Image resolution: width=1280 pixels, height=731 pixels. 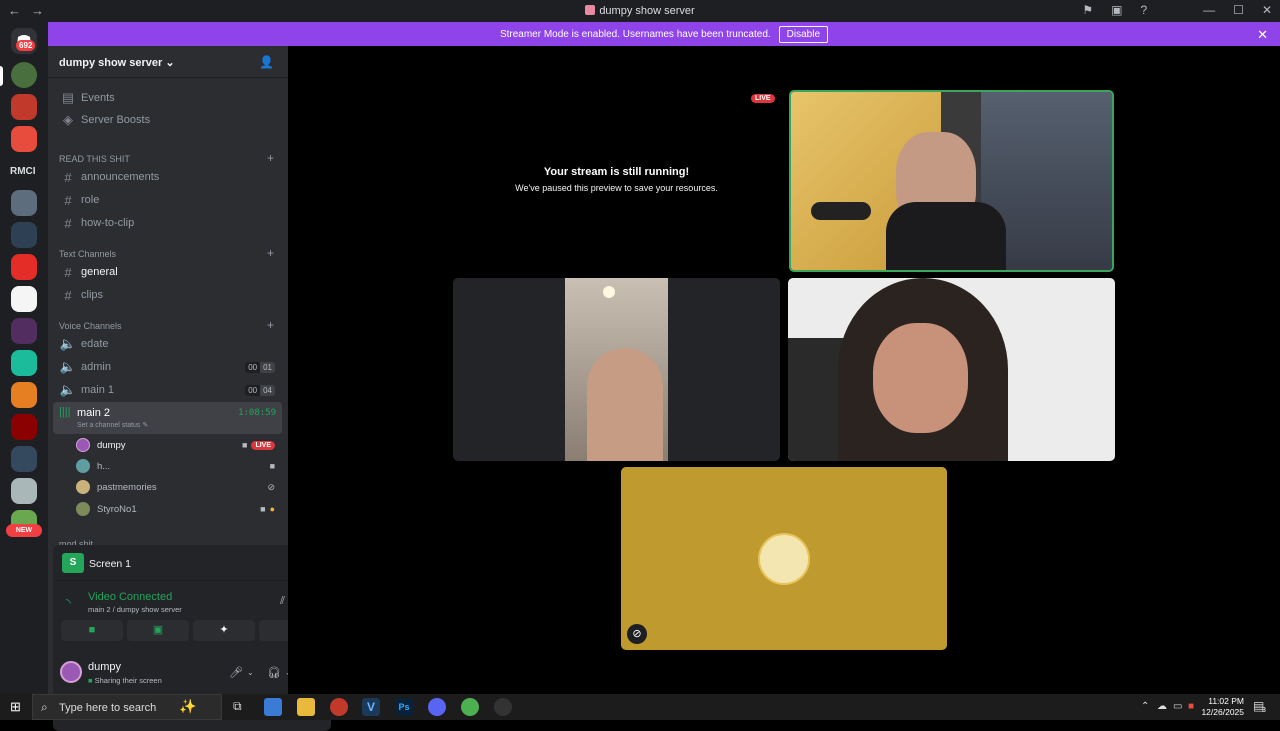 I want to click on calendar-icon: ▤, so click(x=68, y=97).